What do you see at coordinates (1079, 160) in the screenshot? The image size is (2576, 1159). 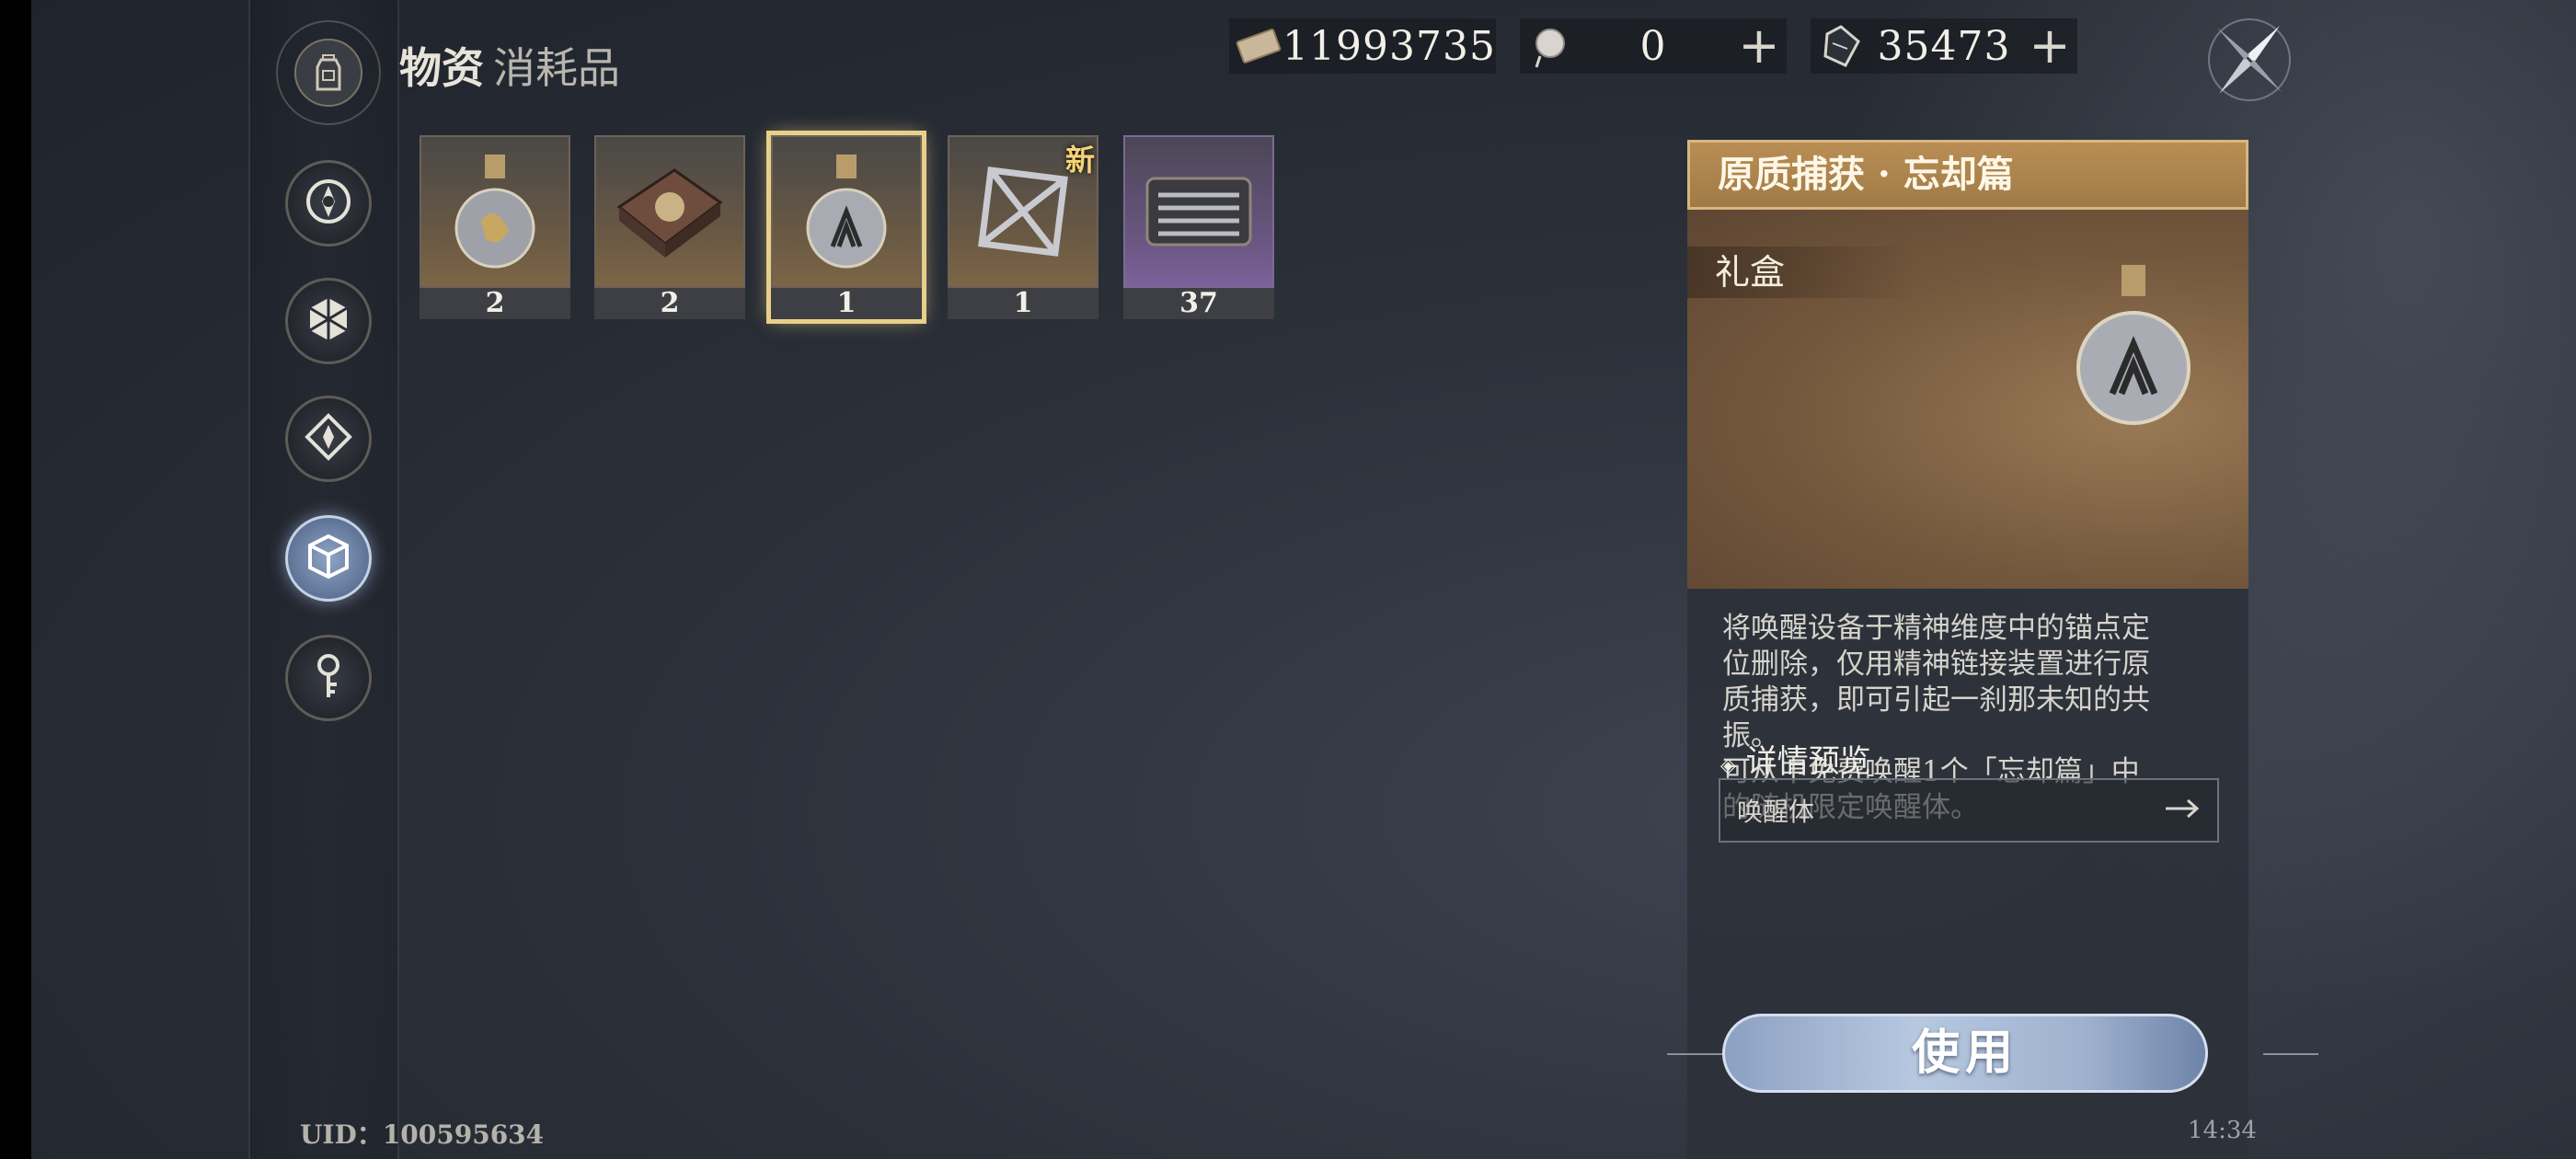 I see `new-badge: 新` at bounding box center [1079, 160].